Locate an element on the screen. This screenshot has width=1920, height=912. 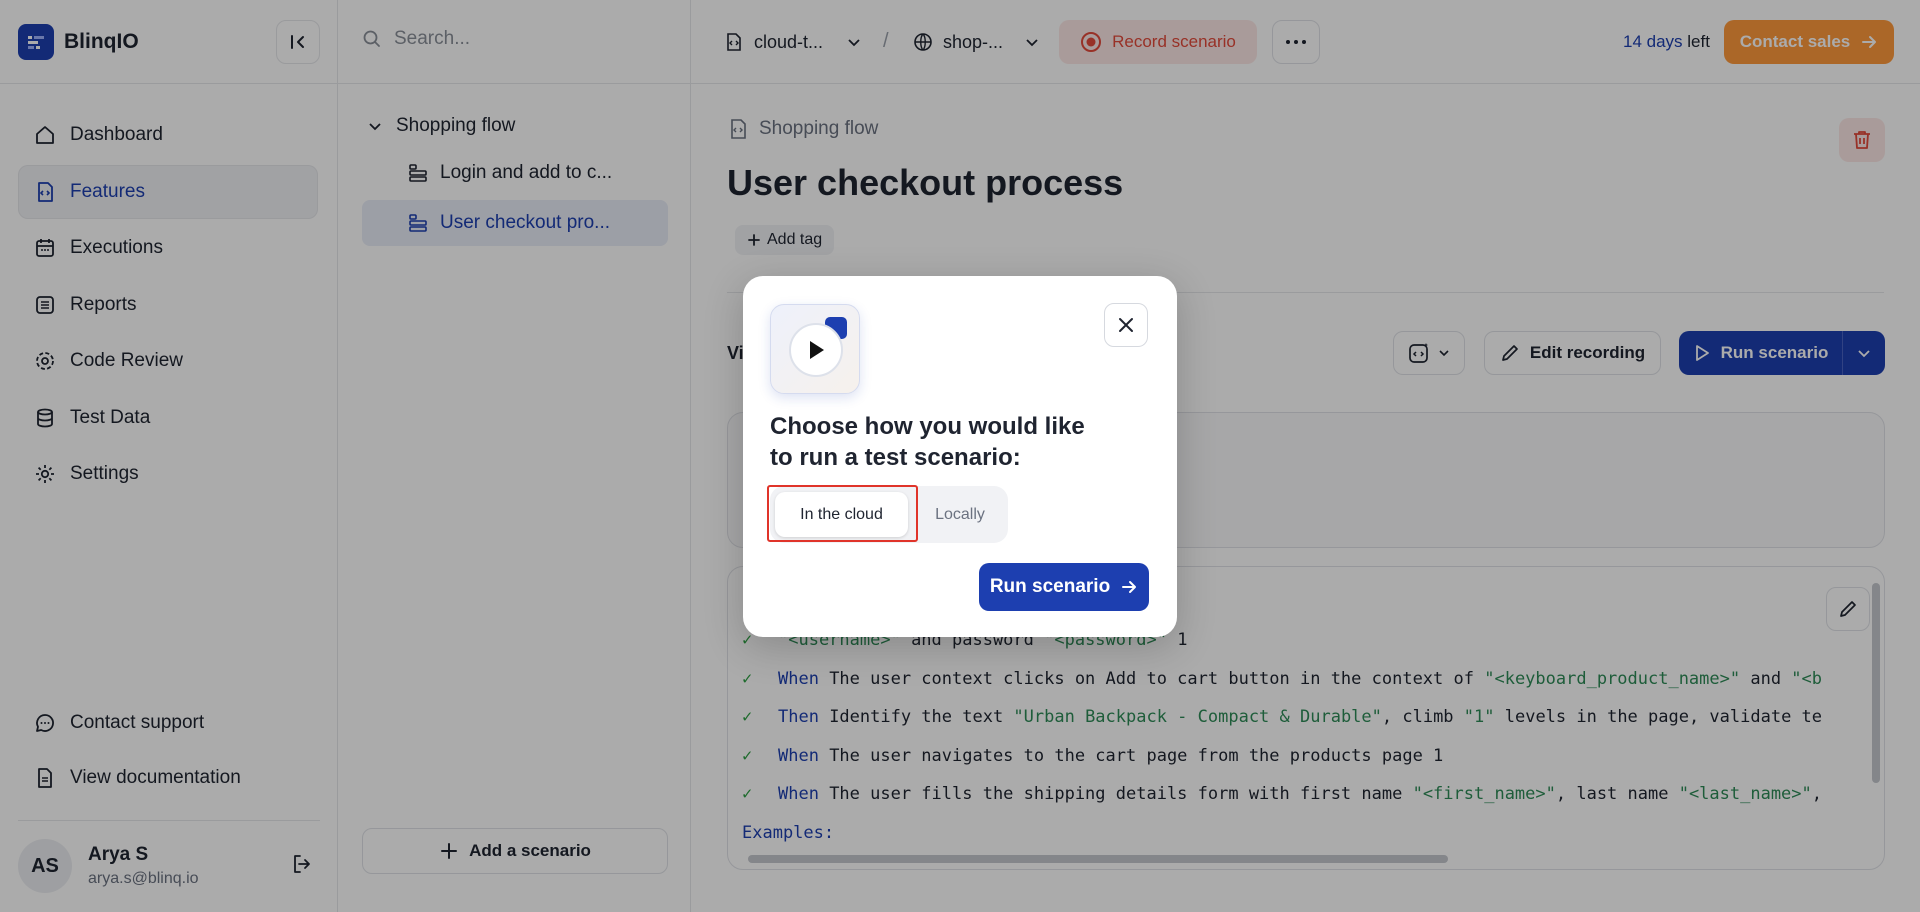
dialog-run-label: Run scenario is located at coordinates (1050, 586).